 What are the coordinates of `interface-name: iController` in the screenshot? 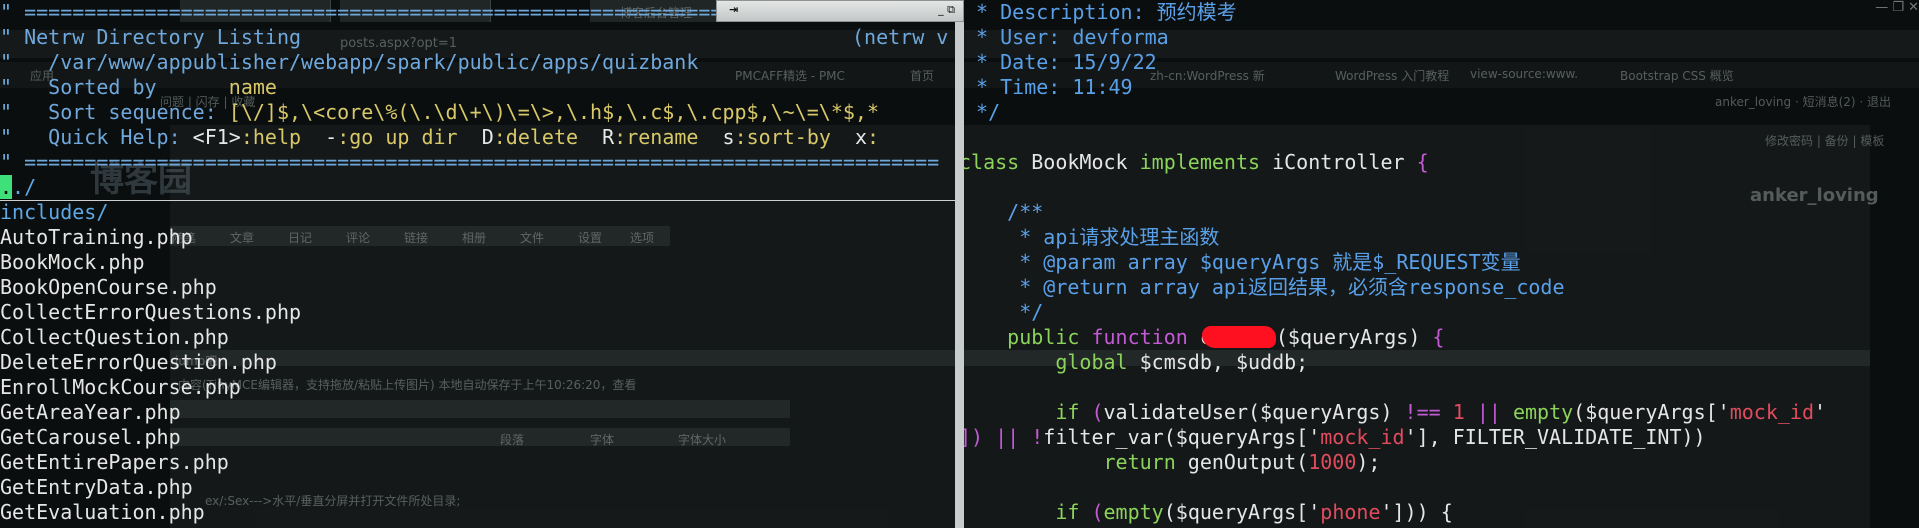 It's located at (1338, 162).